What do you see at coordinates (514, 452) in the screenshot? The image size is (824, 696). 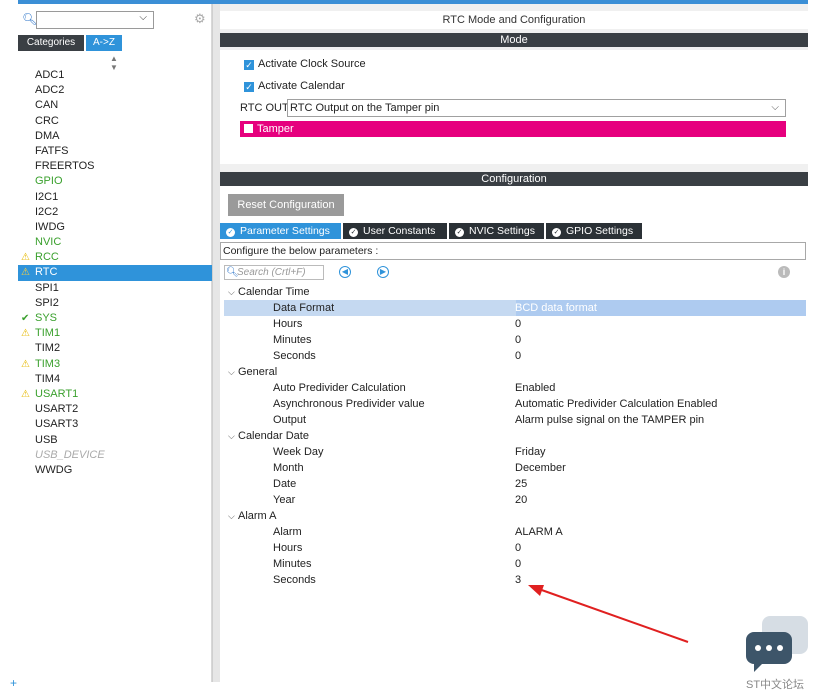 I see `param-row: Week Day Friday` at bounding box center [514, 452].